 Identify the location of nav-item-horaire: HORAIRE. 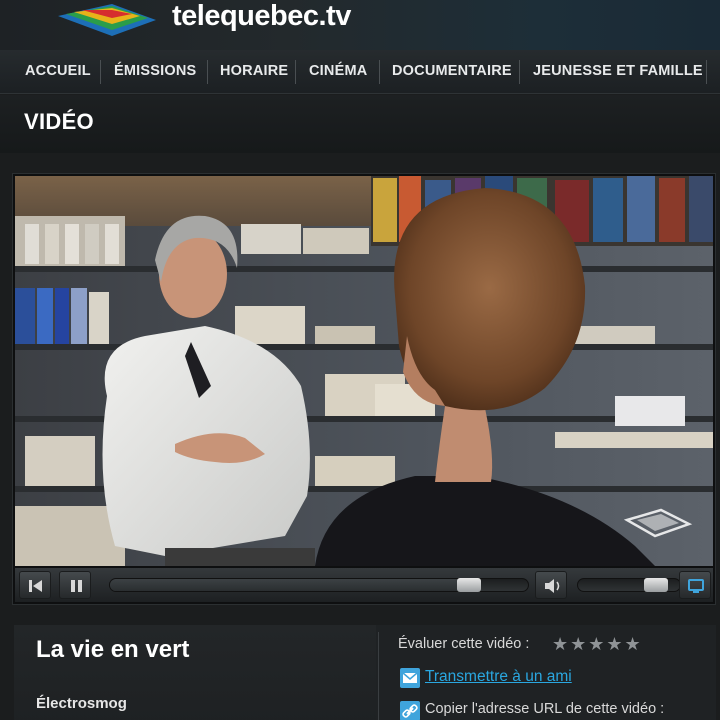
(254, 72).